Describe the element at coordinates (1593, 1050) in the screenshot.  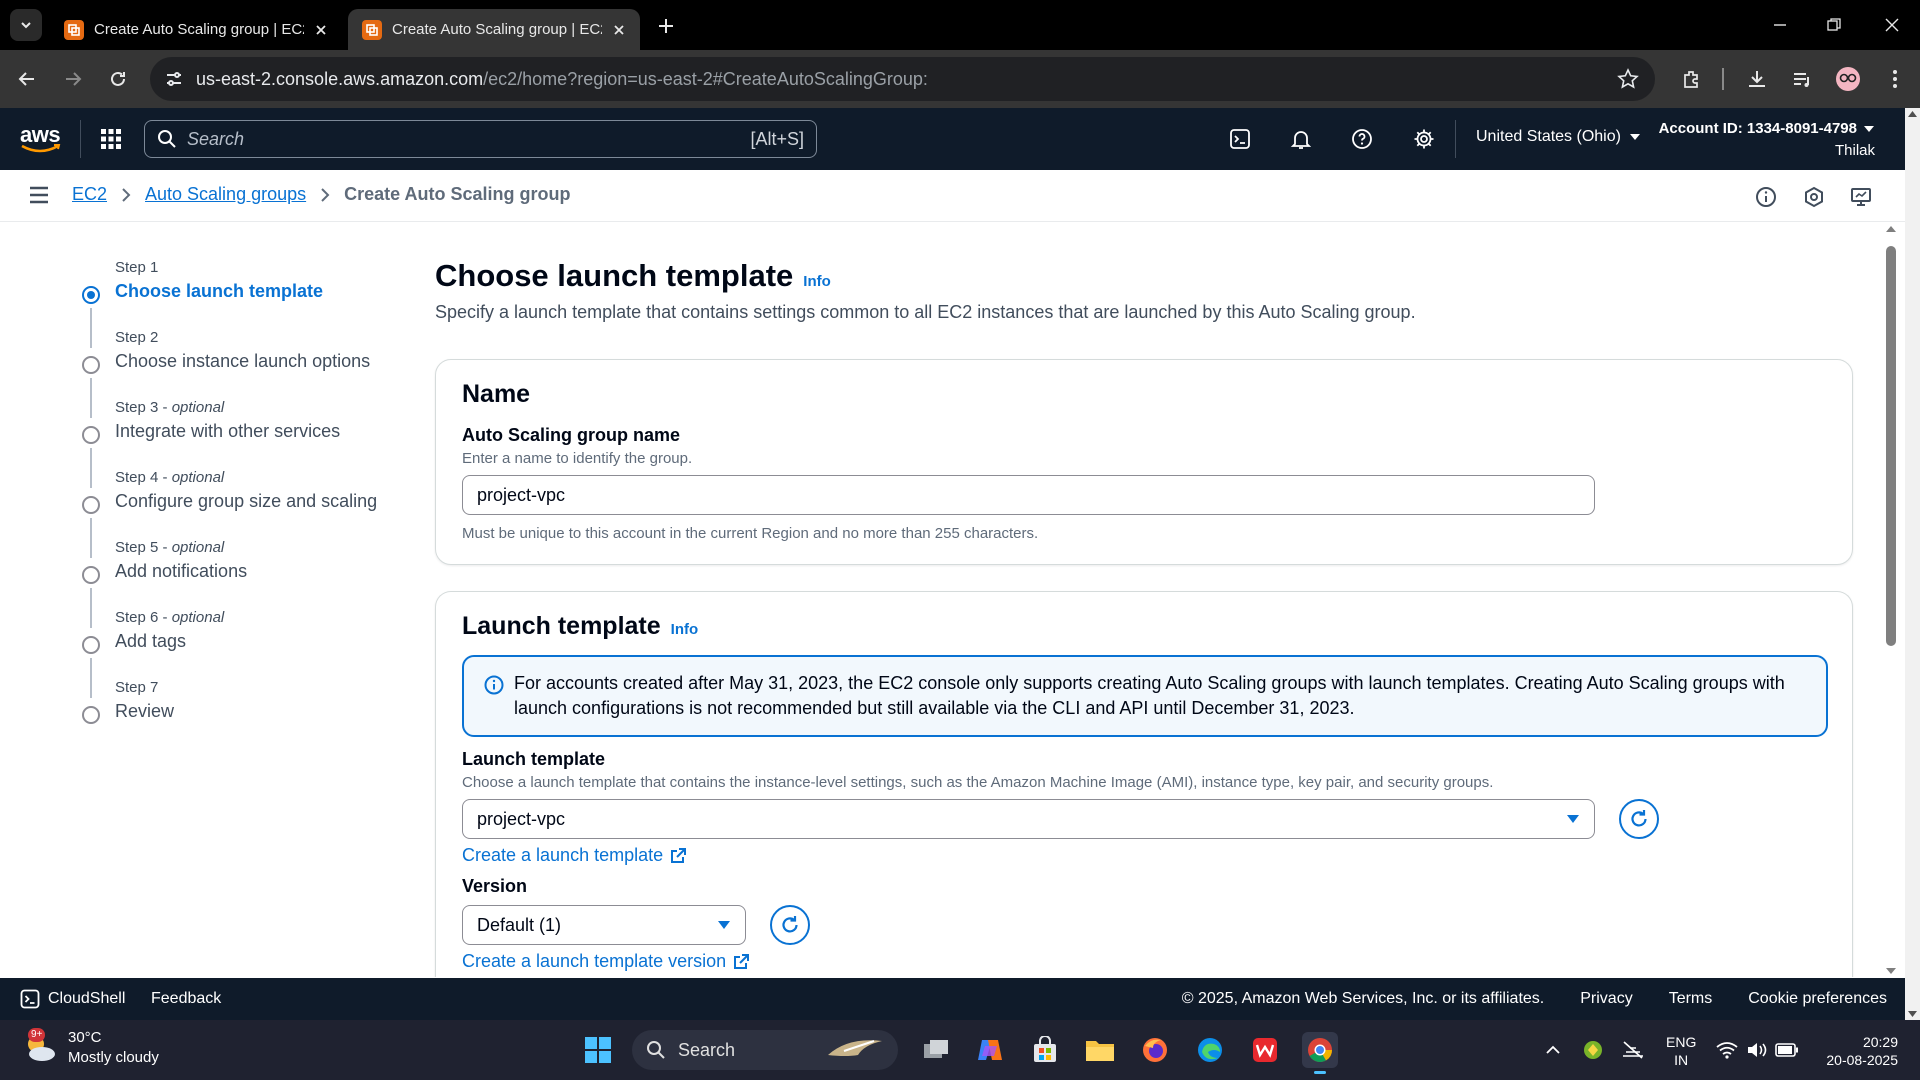
I see `tray-app-icon` at that location.